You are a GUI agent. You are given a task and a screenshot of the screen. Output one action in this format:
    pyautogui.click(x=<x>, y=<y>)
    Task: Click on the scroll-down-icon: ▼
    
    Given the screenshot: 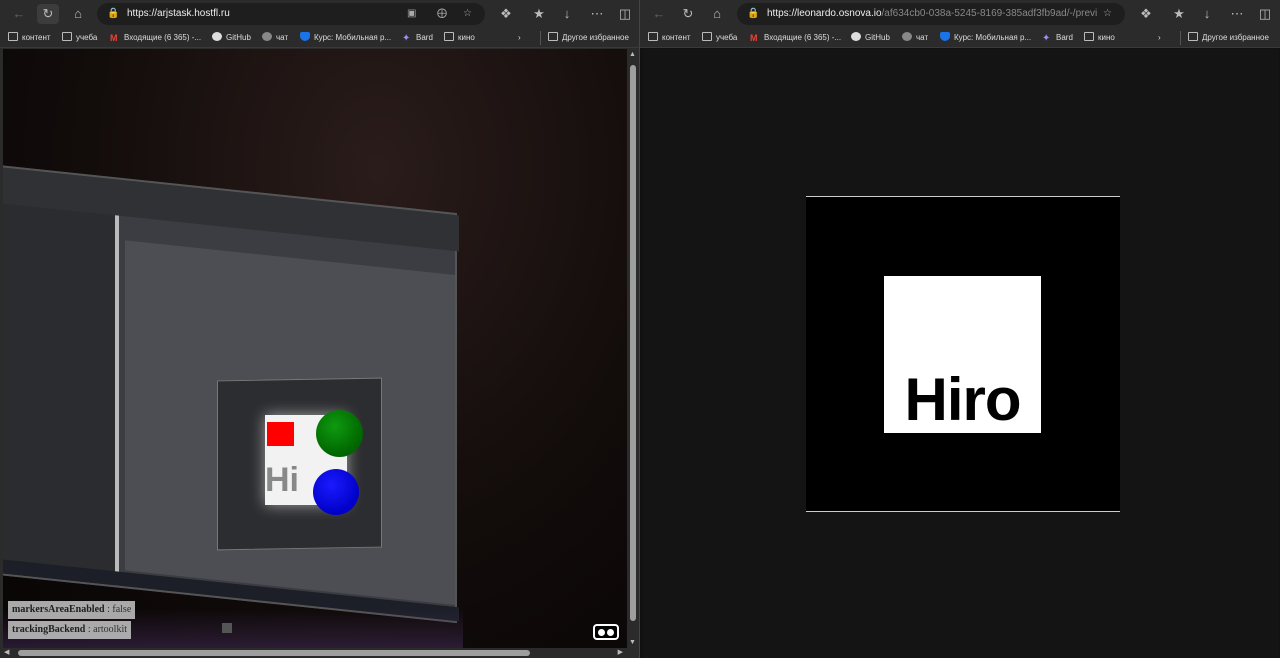 What is the action you would take?
    pyautogui.click(x=632, y=642)
    